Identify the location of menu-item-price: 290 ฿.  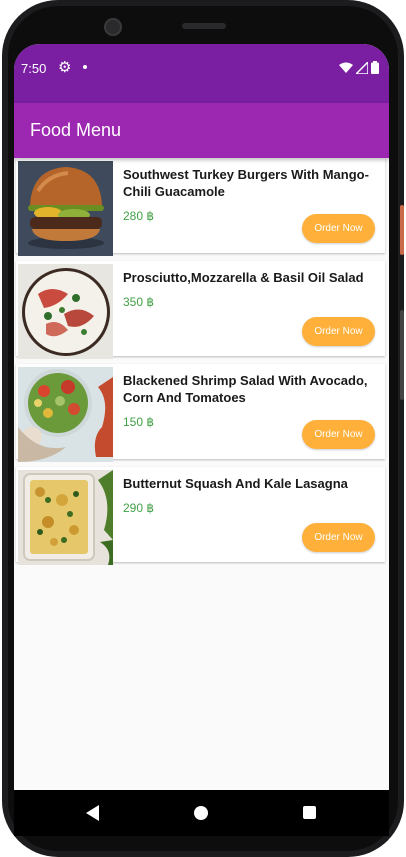
(138, 508).